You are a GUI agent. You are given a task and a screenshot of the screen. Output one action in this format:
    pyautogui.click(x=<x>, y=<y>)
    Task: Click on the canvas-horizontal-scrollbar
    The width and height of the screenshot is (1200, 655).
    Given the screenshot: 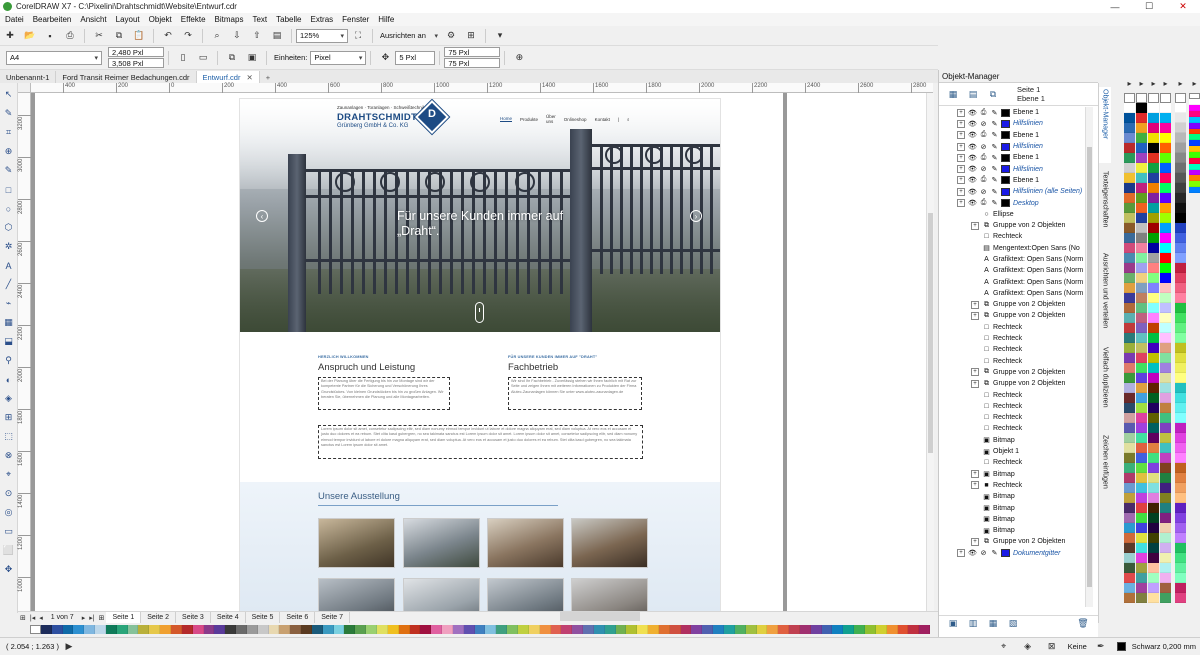 What is the action you would take?
    pyautogui.click(x=600, y=616)
    